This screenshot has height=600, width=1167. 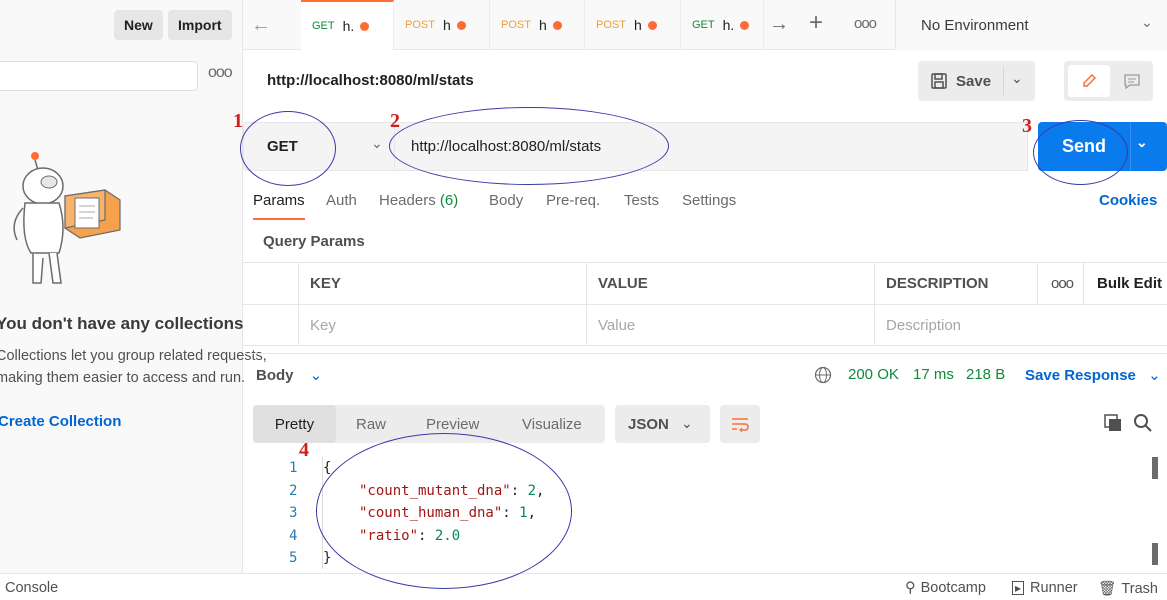 I want to click on tab-headers: Headers (6), so click(x=418, y=200).